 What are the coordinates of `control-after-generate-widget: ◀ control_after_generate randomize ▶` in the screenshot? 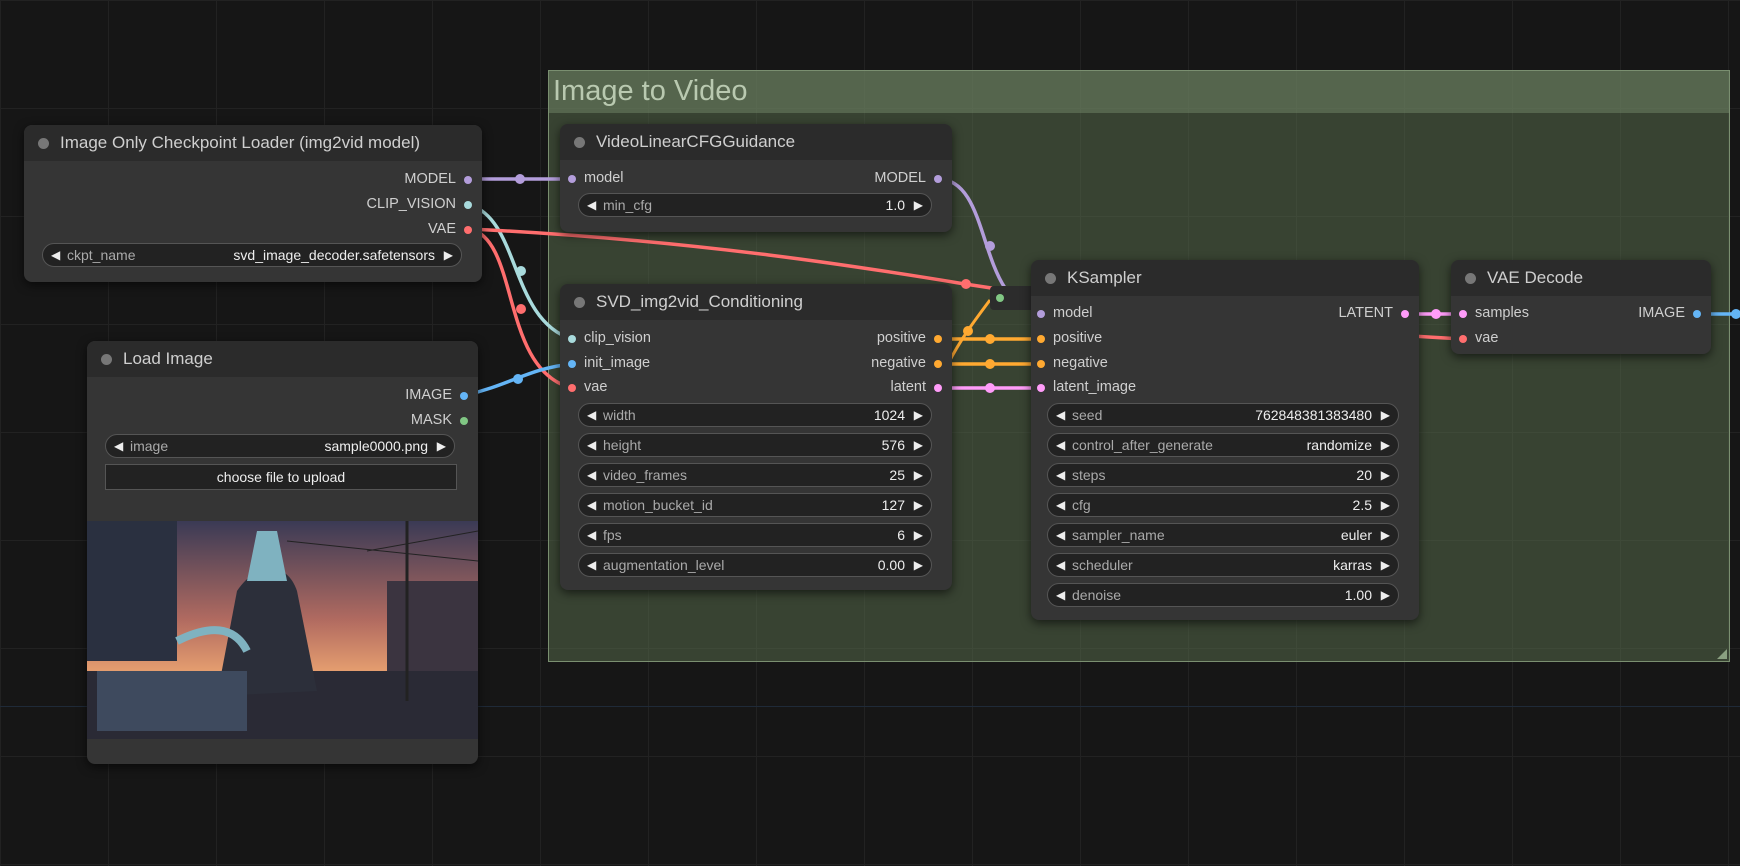 It's located at (1223, 445).